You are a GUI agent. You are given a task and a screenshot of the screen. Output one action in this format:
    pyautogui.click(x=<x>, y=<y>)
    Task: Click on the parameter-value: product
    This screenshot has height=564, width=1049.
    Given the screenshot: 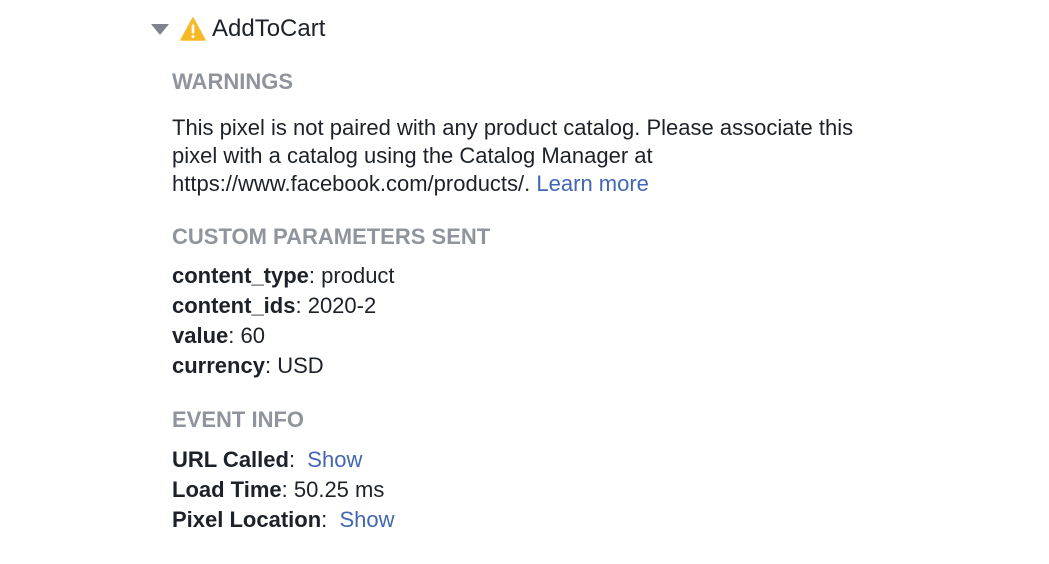 What is the action you would take?
    pyautogui.click(x=358, y=275)
    